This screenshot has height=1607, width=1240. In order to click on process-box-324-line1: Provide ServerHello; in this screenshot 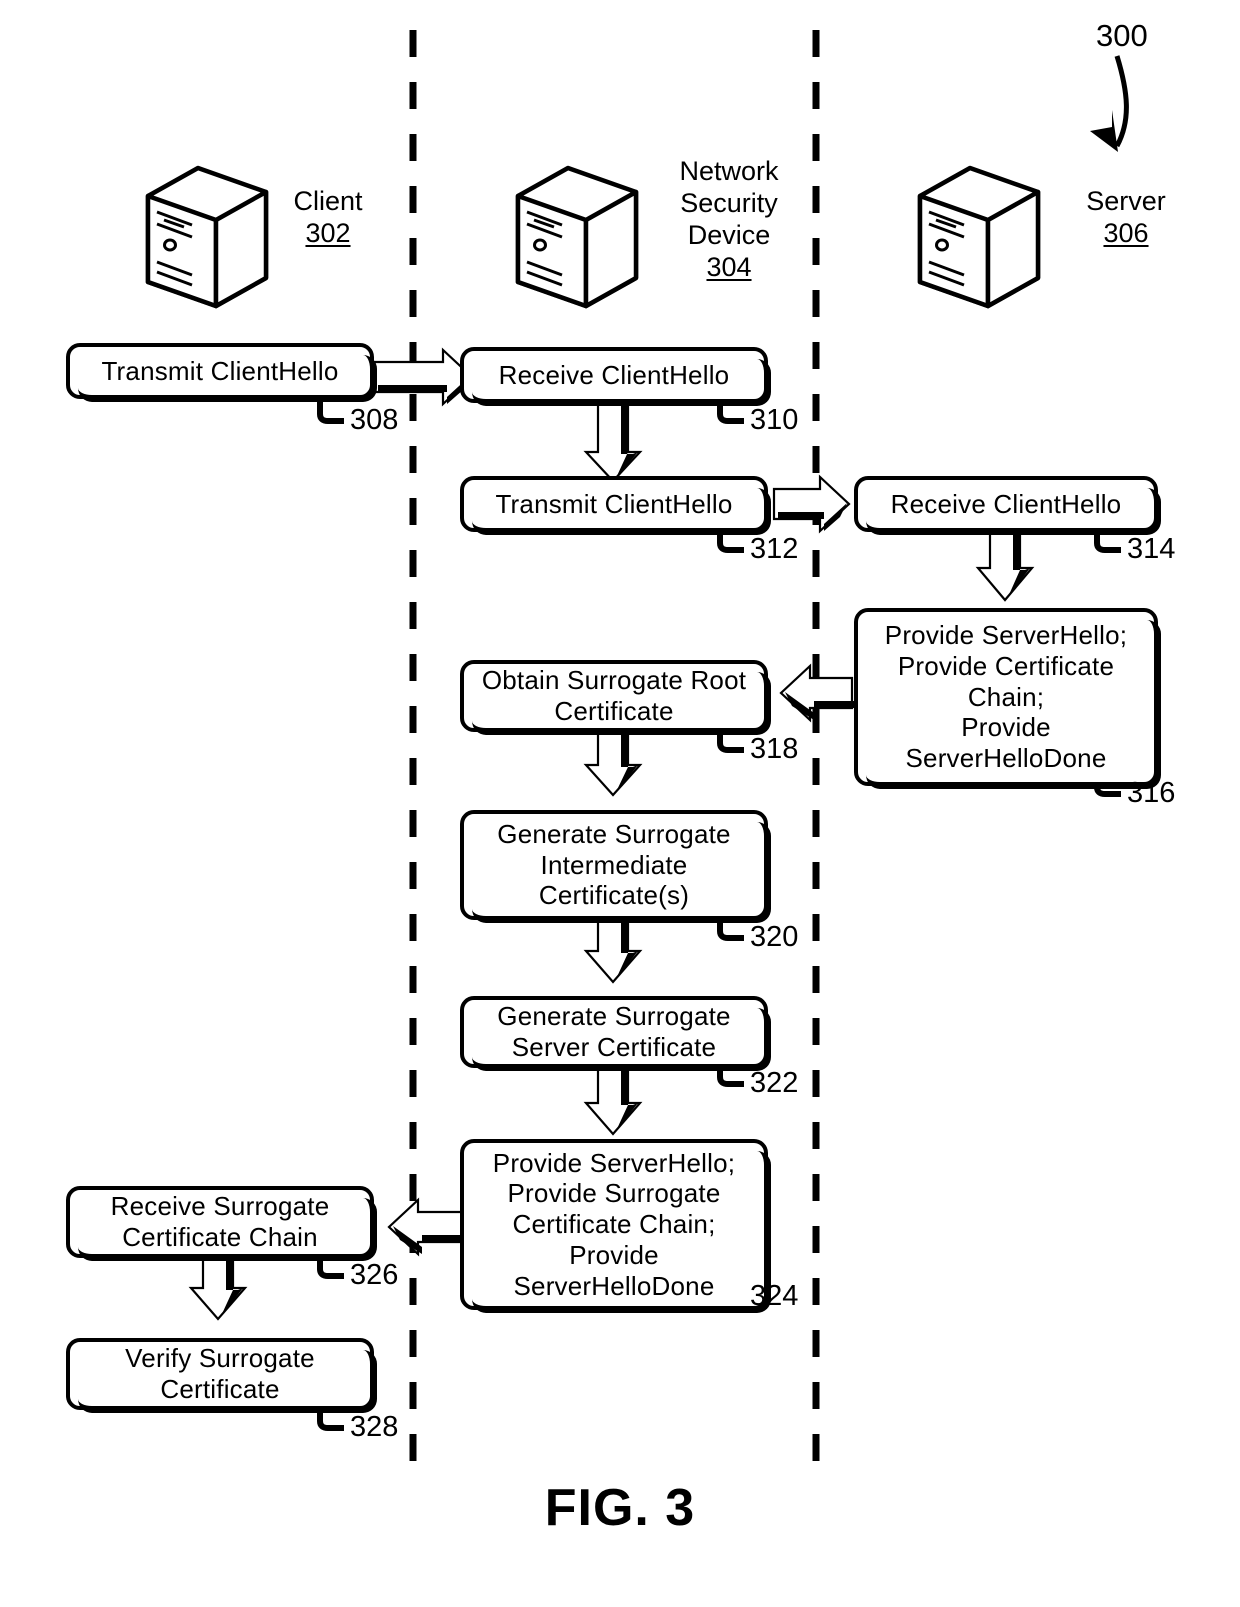, I will do `click(614, 1162)`.